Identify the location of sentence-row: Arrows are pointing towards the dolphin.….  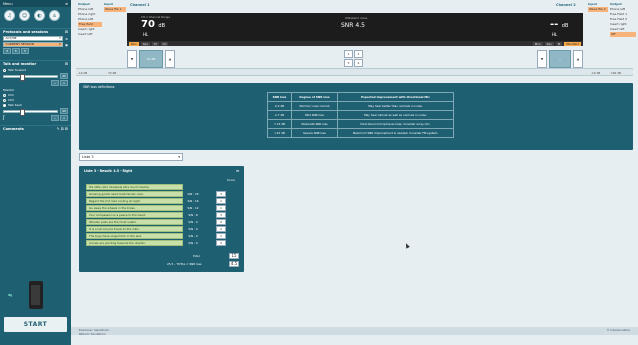
(156, 243).